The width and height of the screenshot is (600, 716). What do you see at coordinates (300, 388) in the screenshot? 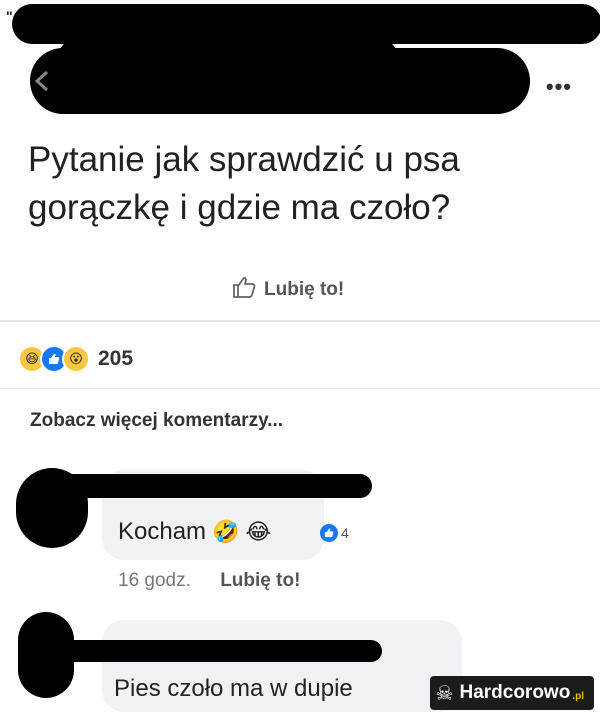
I see `divider-bottom` at bounding box center [300, 388].